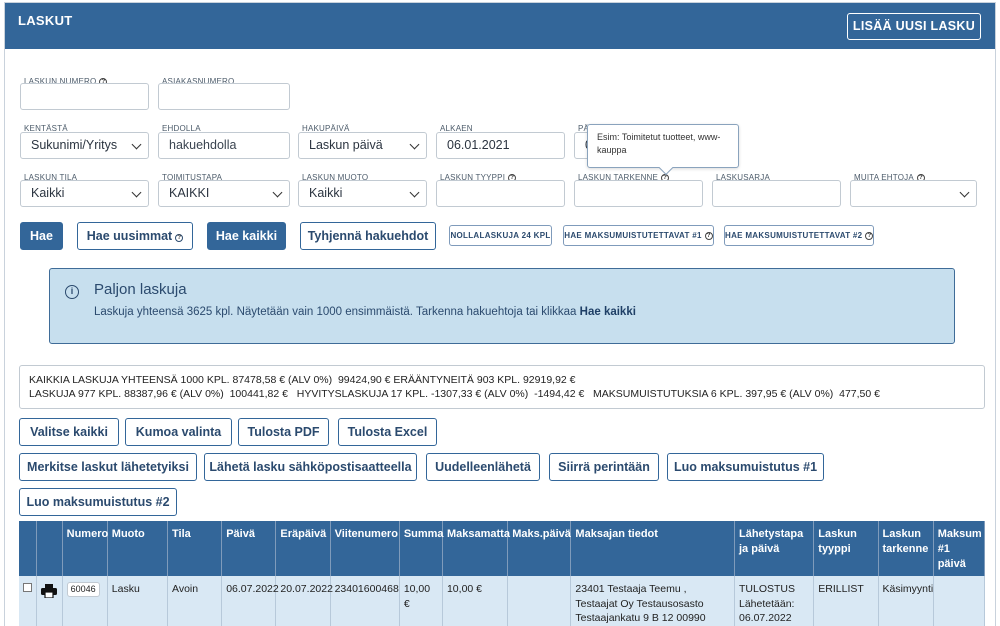 Image resolution: width=1000 pixels, height=626 pixels. What do you see at coordinates (41, 236) in the screenshot?
I see `search-button: Hae` at bounding box center [41, 236].